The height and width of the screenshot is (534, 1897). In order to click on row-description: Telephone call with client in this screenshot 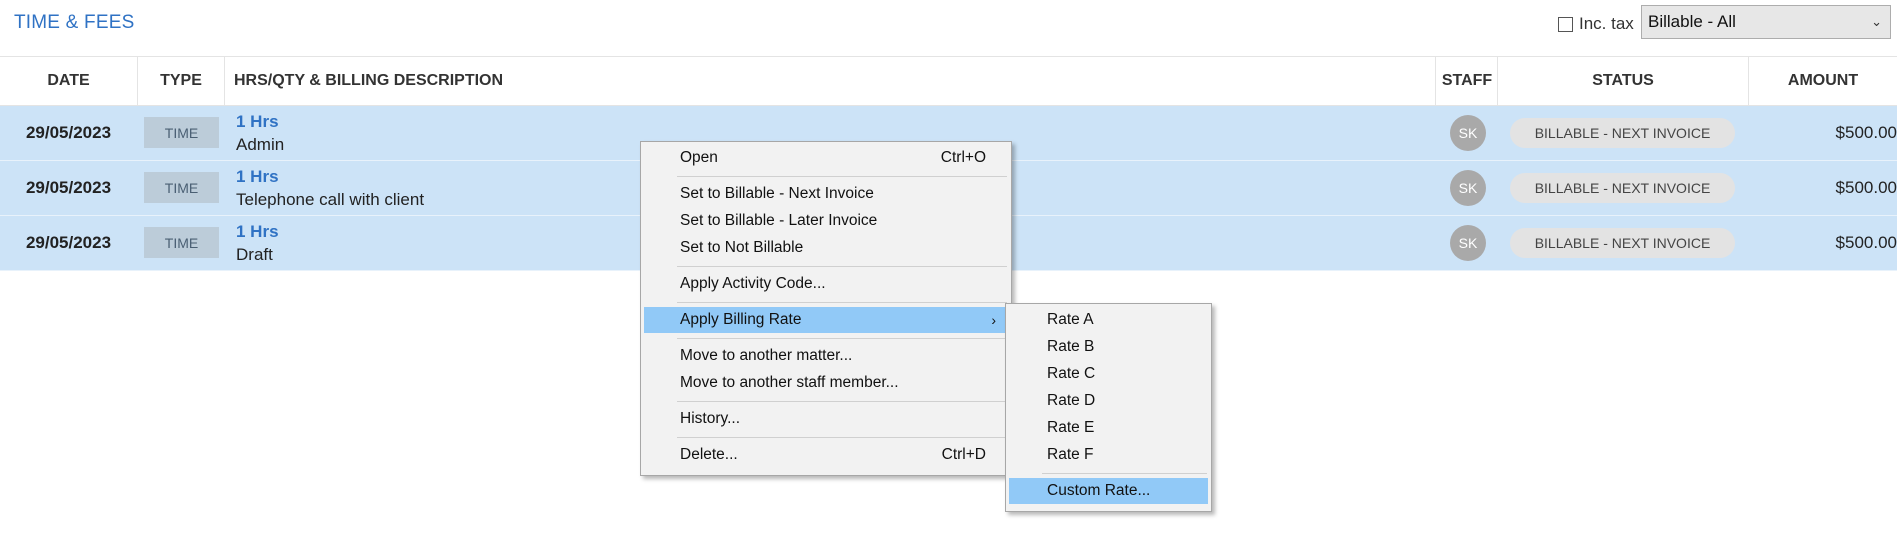, I will do `click(330, 199)`.